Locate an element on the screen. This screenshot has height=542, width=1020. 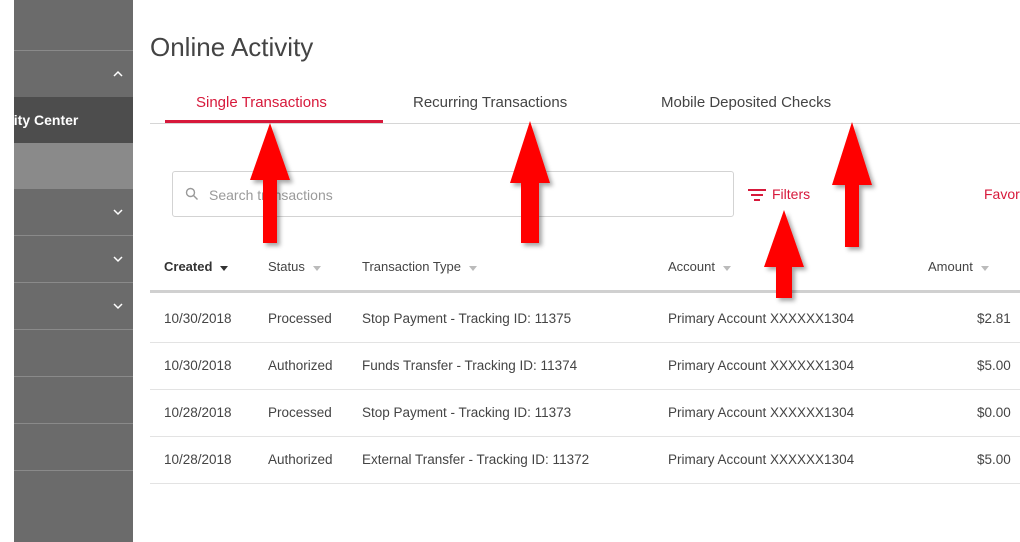
column-header-label: Created is located at coordinates (188, 266).